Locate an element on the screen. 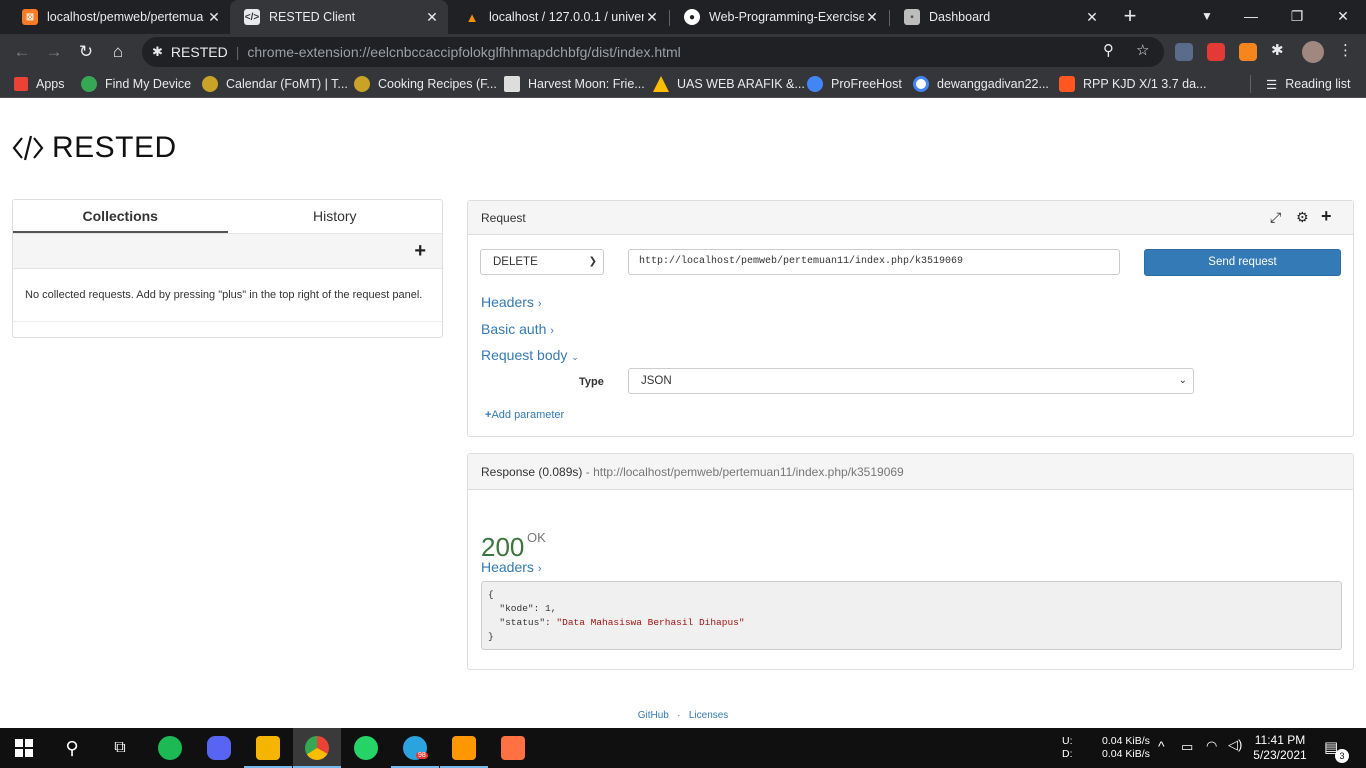 The height and width of the screenshot is (768, 1366). back-icon: ← is located at coordinates (22, 52).